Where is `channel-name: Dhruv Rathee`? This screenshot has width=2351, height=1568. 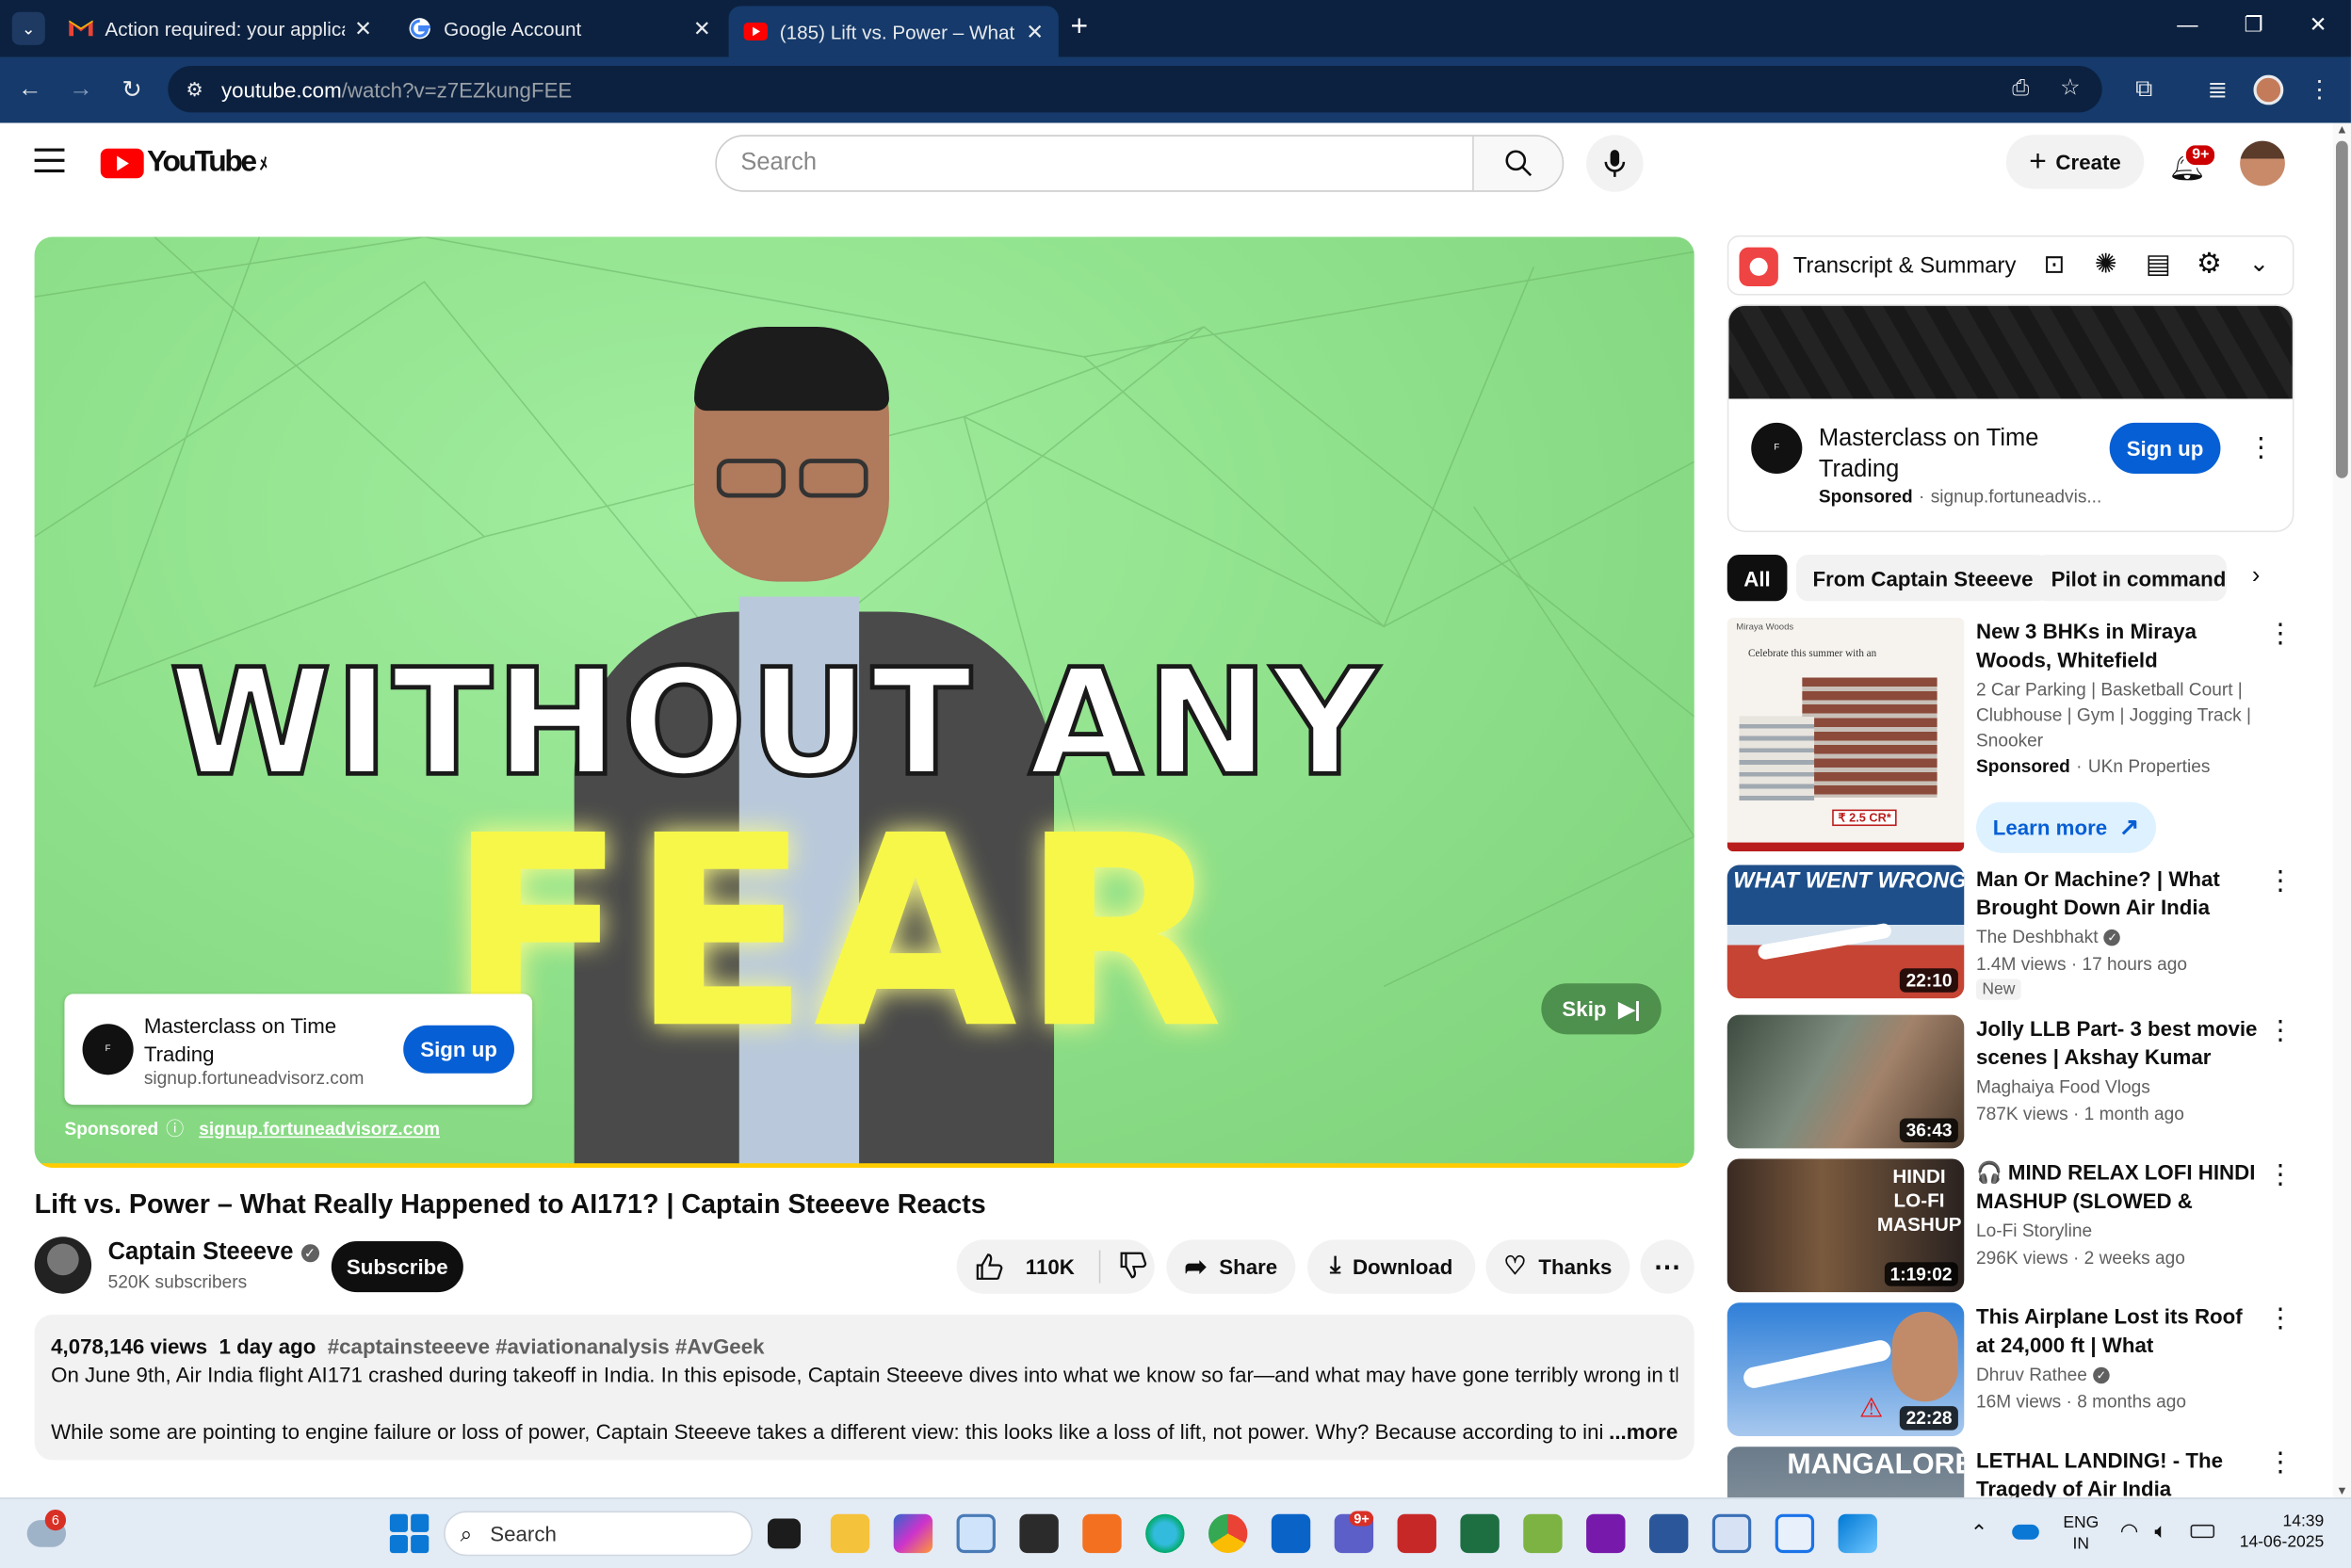 channel-name: Dhruv Rathee is located at coordinates (2031, 1375).